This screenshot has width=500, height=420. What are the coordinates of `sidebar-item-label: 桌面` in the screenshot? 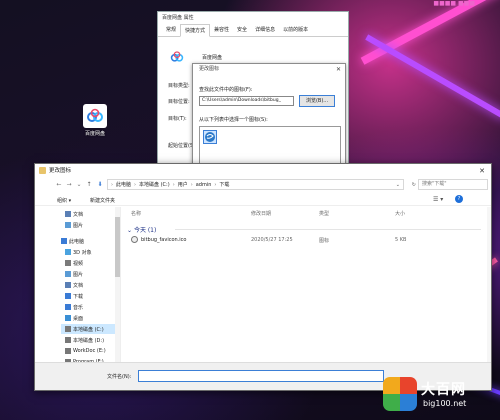 It's located at (78, 318).